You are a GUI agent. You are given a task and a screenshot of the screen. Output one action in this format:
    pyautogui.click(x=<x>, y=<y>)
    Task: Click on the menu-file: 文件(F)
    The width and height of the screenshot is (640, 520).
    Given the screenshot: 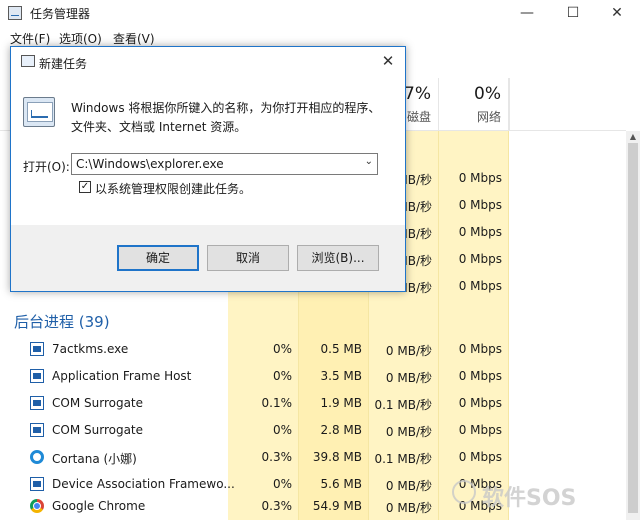 What is the action you would take?
    pyautogui.click(x=30, y=38)
    